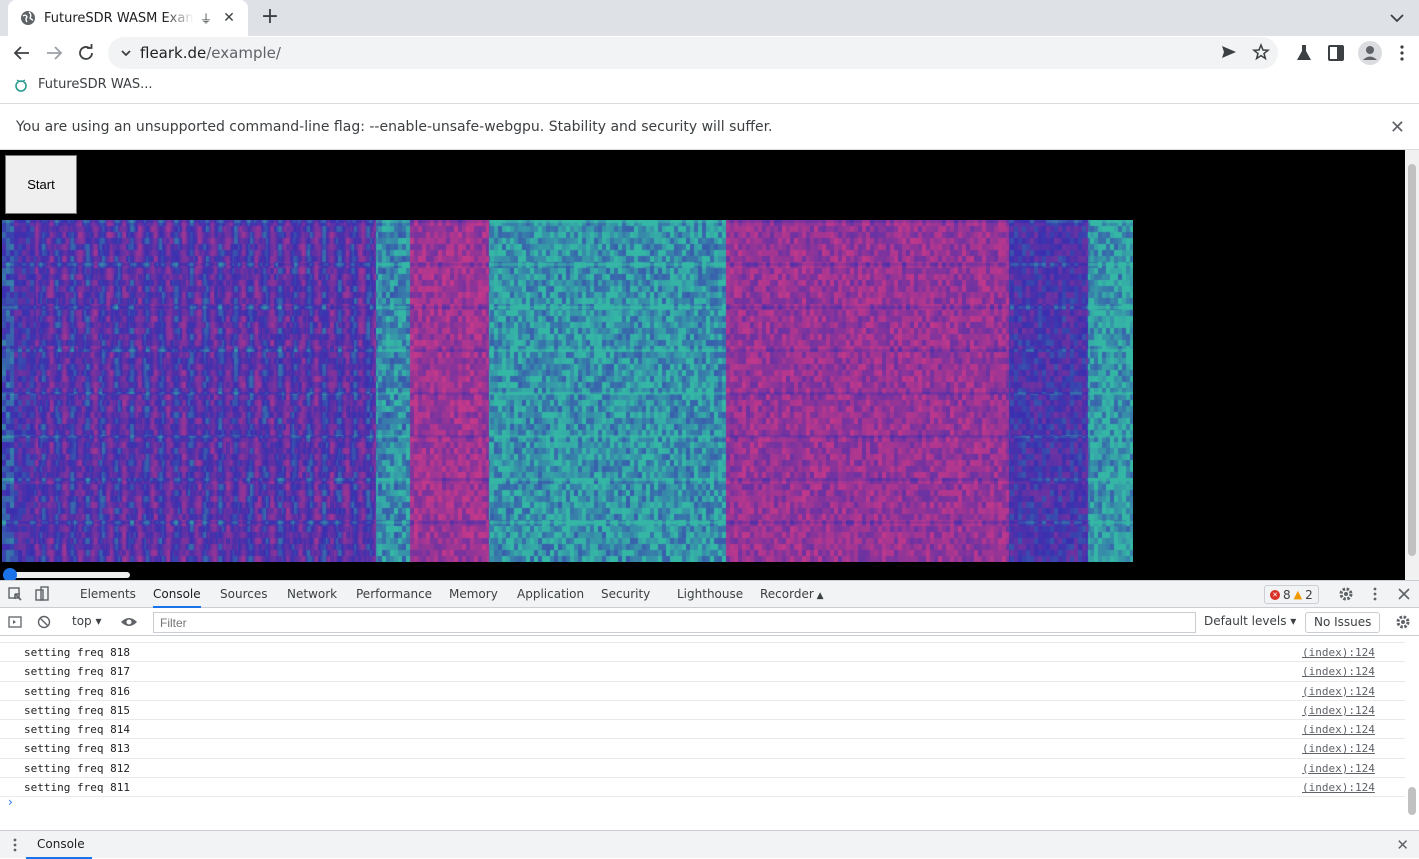  Describe the element at coordinates (44, 622) in the screenshot. I see `clear-console-icon` at that location.